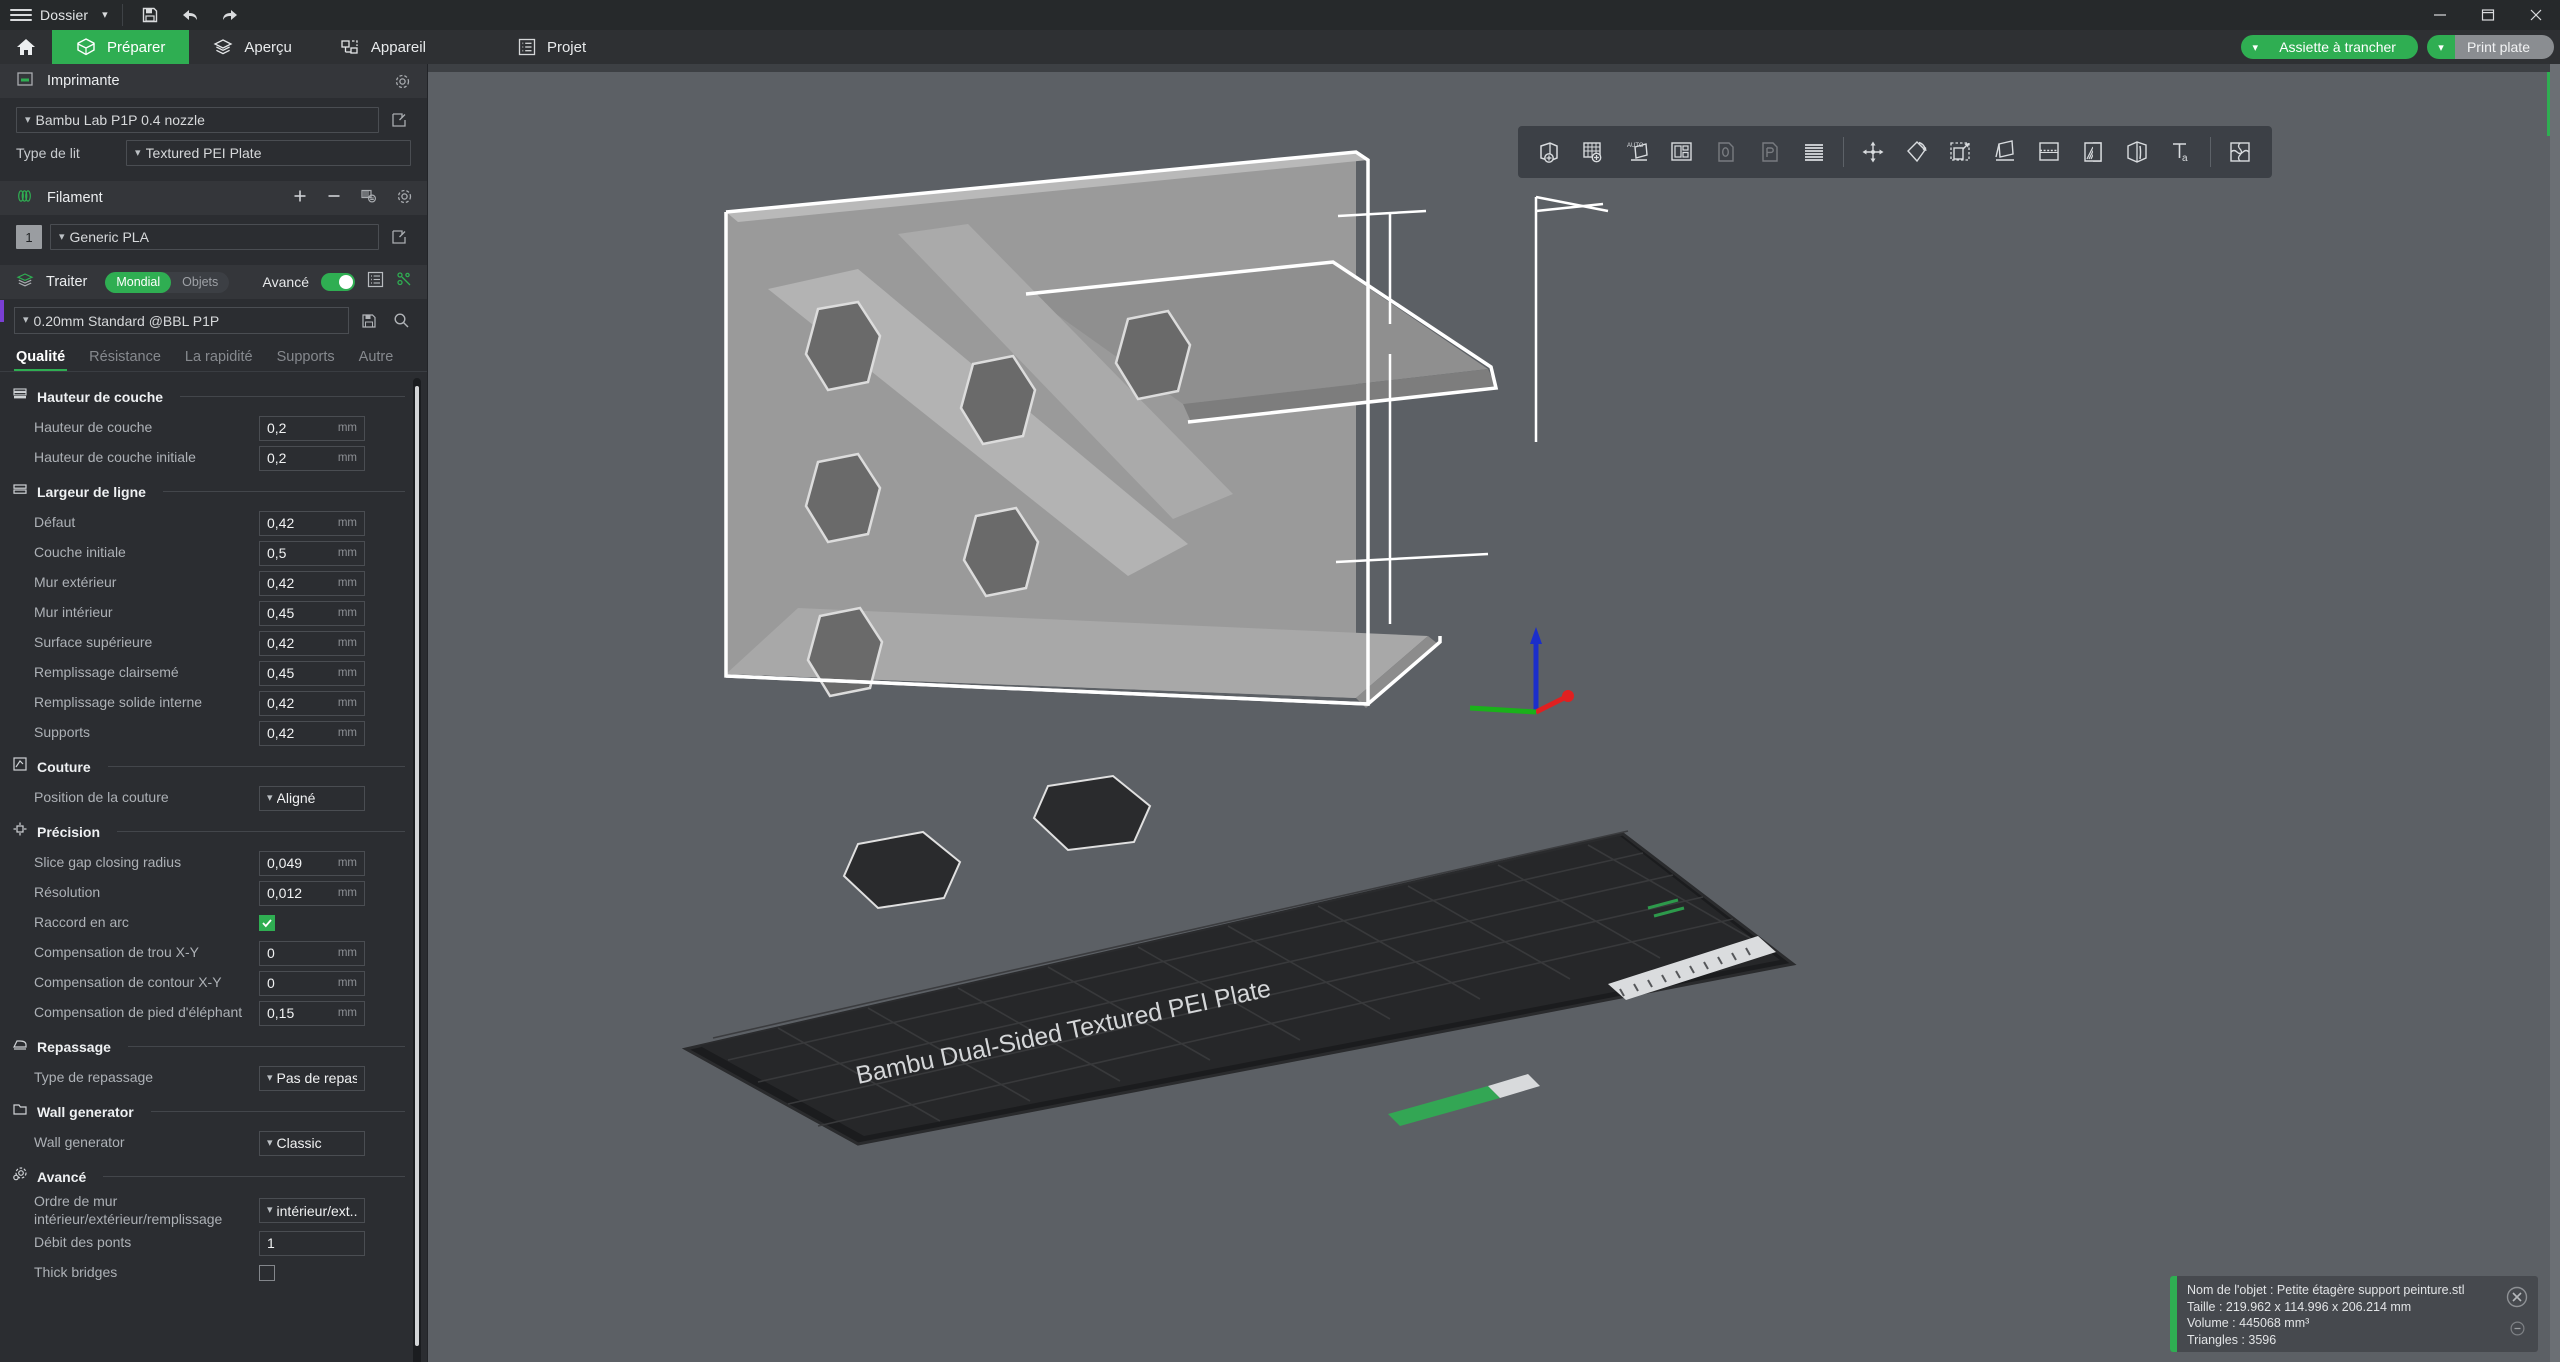 This screenshot has height=1362, width=2560. Describe the element at coordinates (219, 358) in the screenshot. I see `tab-rapidite: La rapidité` at that location.